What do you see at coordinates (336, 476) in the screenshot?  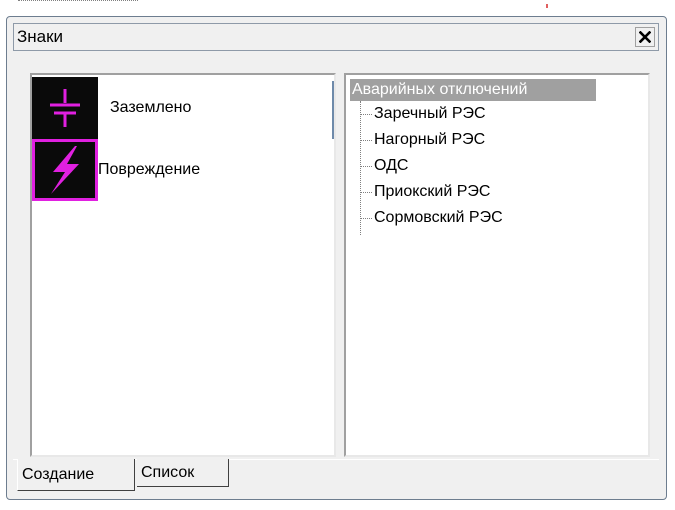 I see `tab-bar: Создание Список` at bounding box center [336, 476].